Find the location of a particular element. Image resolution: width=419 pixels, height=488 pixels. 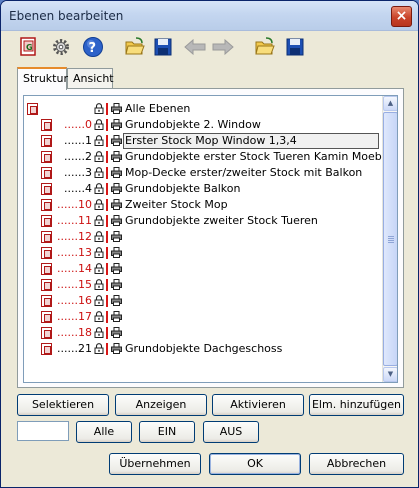

vertical-scrollbar: ▲ ▼ is located at coordinates (389, 239).